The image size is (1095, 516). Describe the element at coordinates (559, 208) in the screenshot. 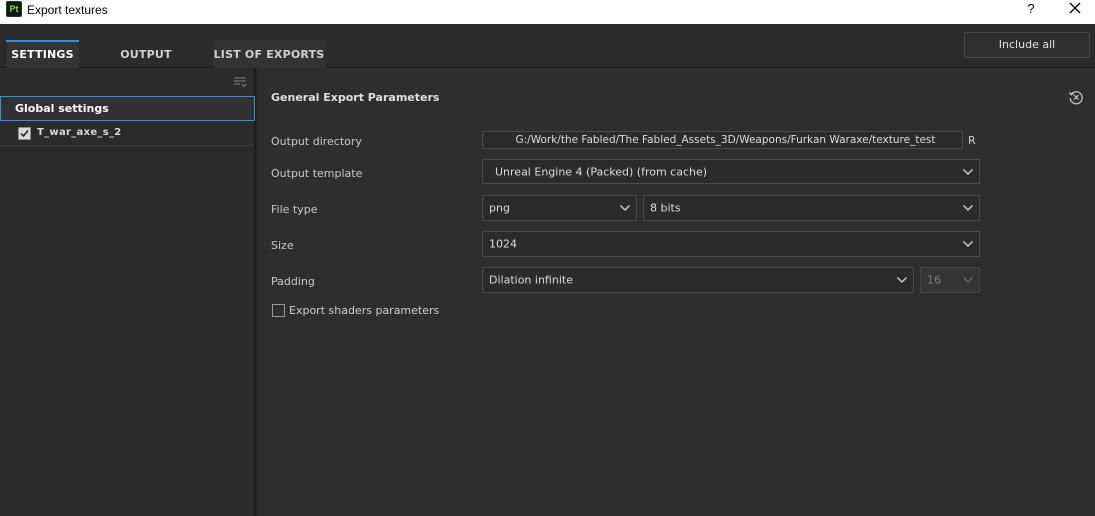

I see `file-format-select: png` at that location.